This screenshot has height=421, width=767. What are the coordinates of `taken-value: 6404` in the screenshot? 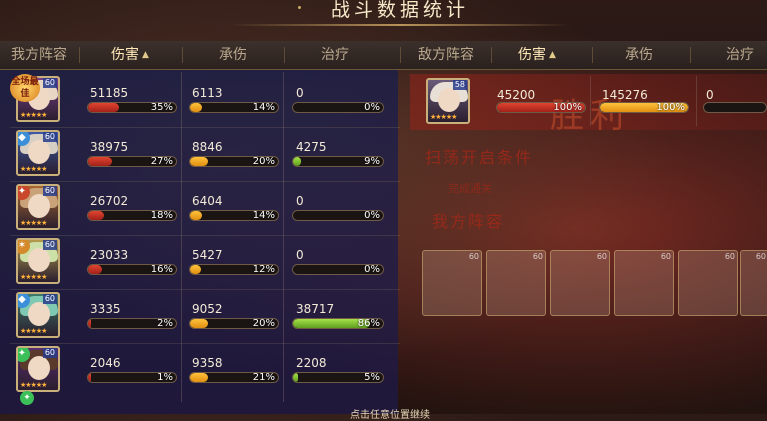 It's located at (207, 201).